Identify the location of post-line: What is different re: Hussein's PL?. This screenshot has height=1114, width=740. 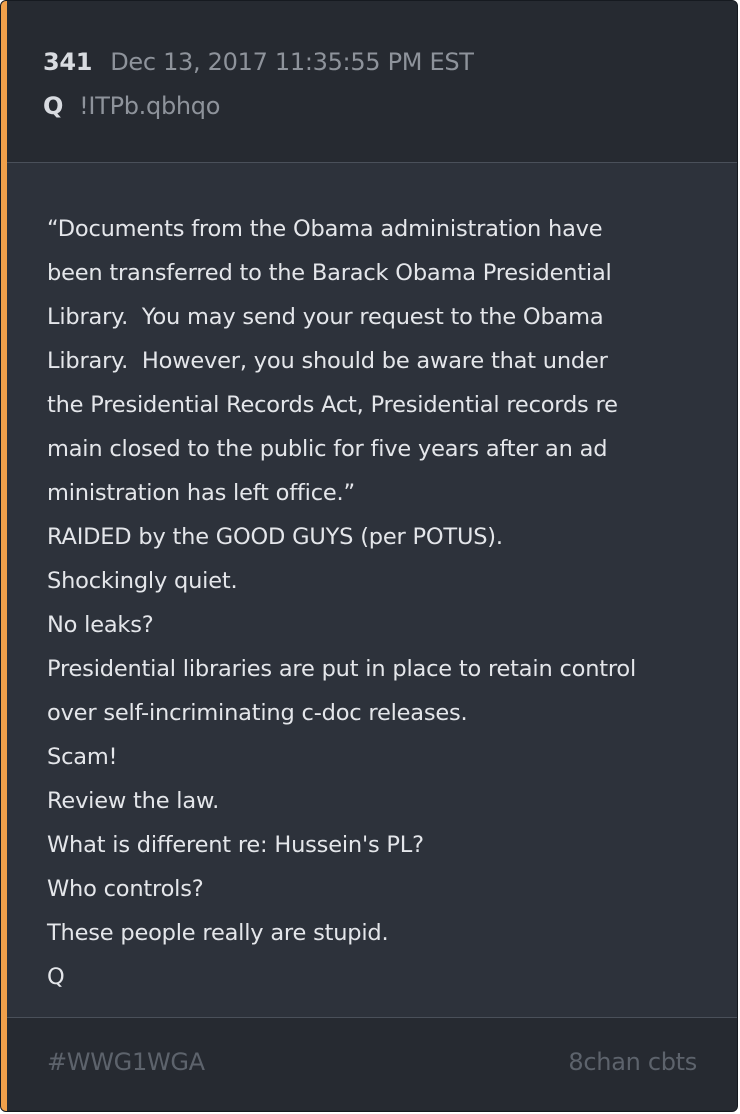
(235, 845).